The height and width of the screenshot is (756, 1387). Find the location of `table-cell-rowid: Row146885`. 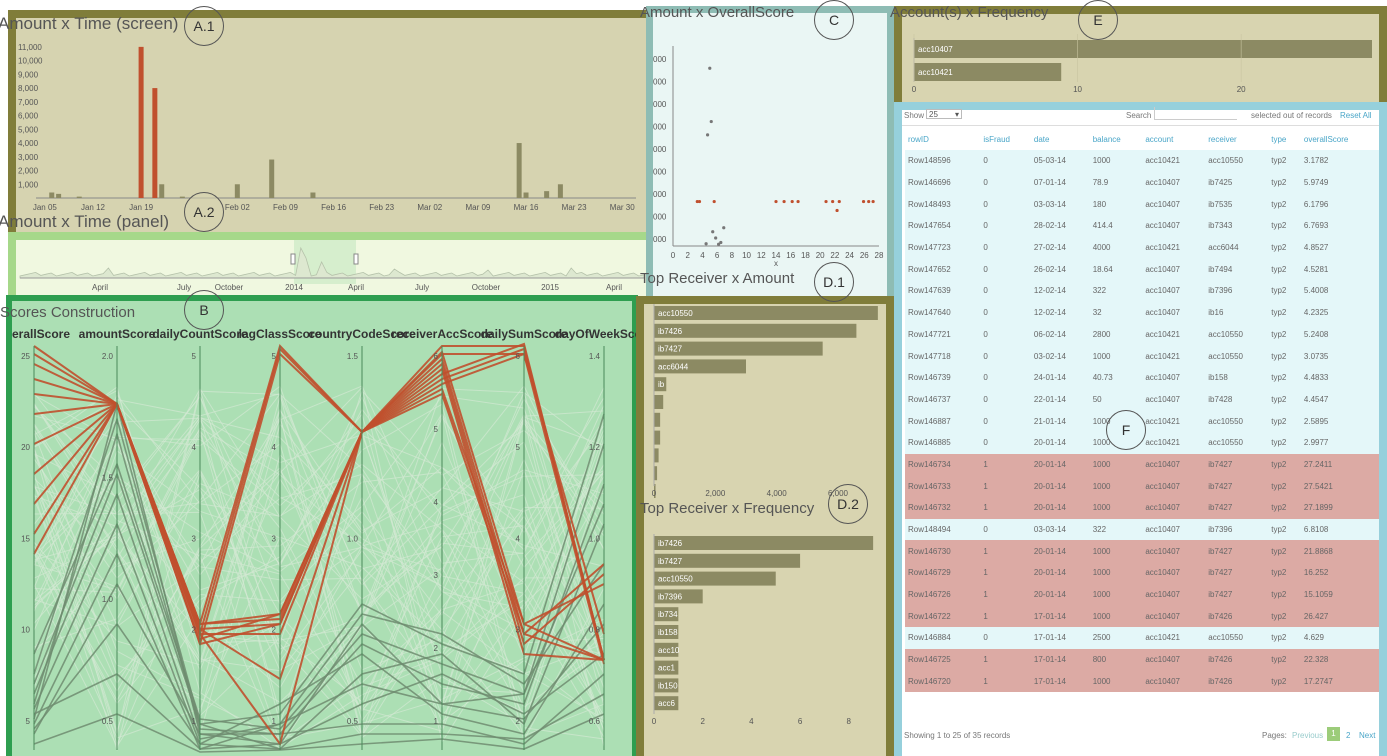

table-cell-rowid: Row146885 is located at coordinates (943, 442).